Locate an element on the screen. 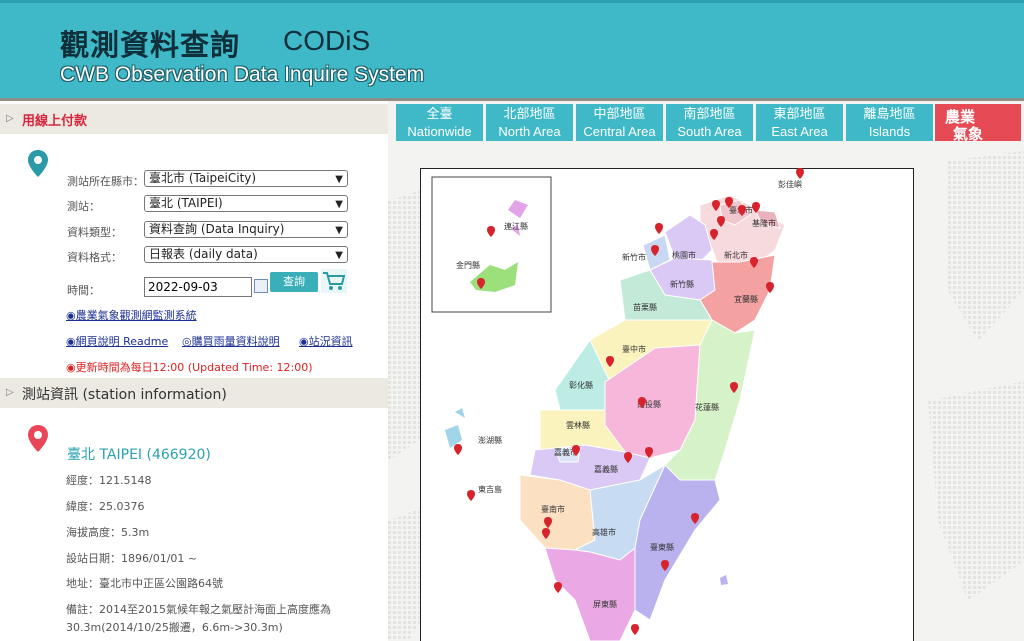 This screenshot has width=1024, height=641. title-english: CWB Observation Data Inquire System is located at coordinates (242, 74).